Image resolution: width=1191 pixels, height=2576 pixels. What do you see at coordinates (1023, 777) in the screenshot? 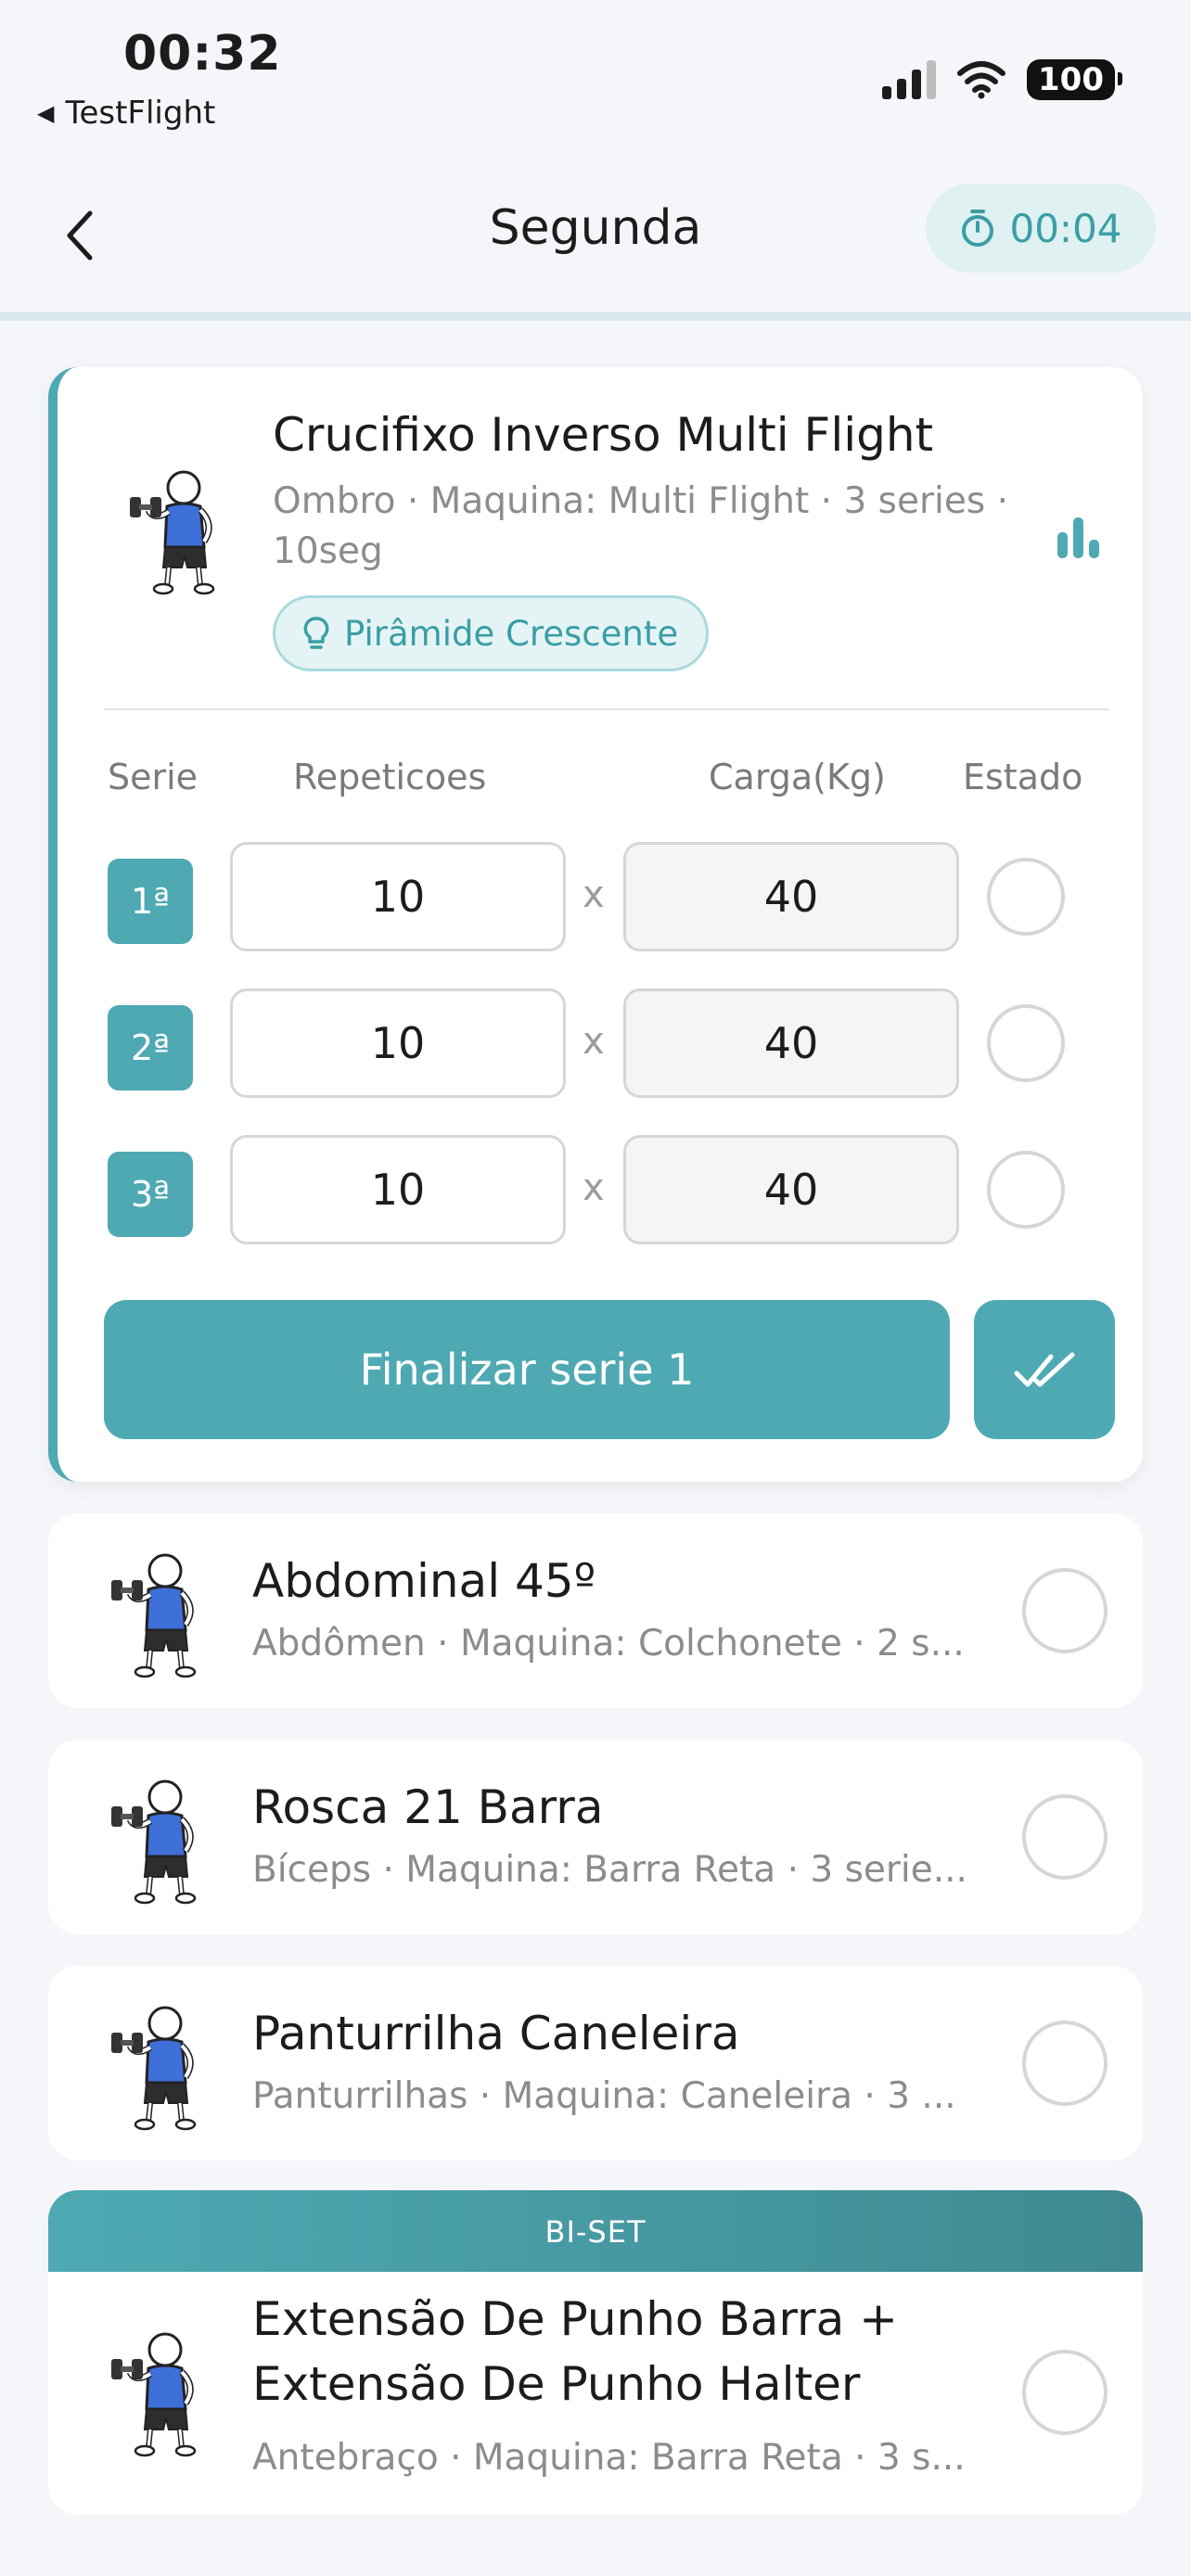
I see `column-header-status: Estado` at bounding box center [1023, 777].